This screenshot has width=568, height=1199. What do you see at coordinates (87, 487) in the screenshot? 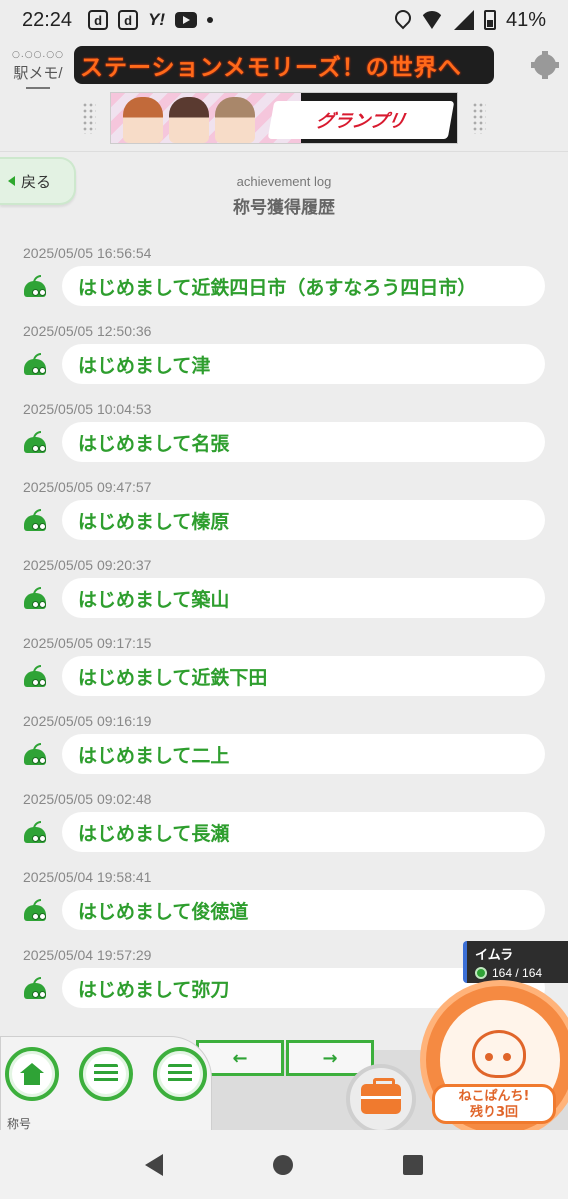
I see `entry-timestamp: 2025/05/05 09:47:57` at bounding box center [87, 487].